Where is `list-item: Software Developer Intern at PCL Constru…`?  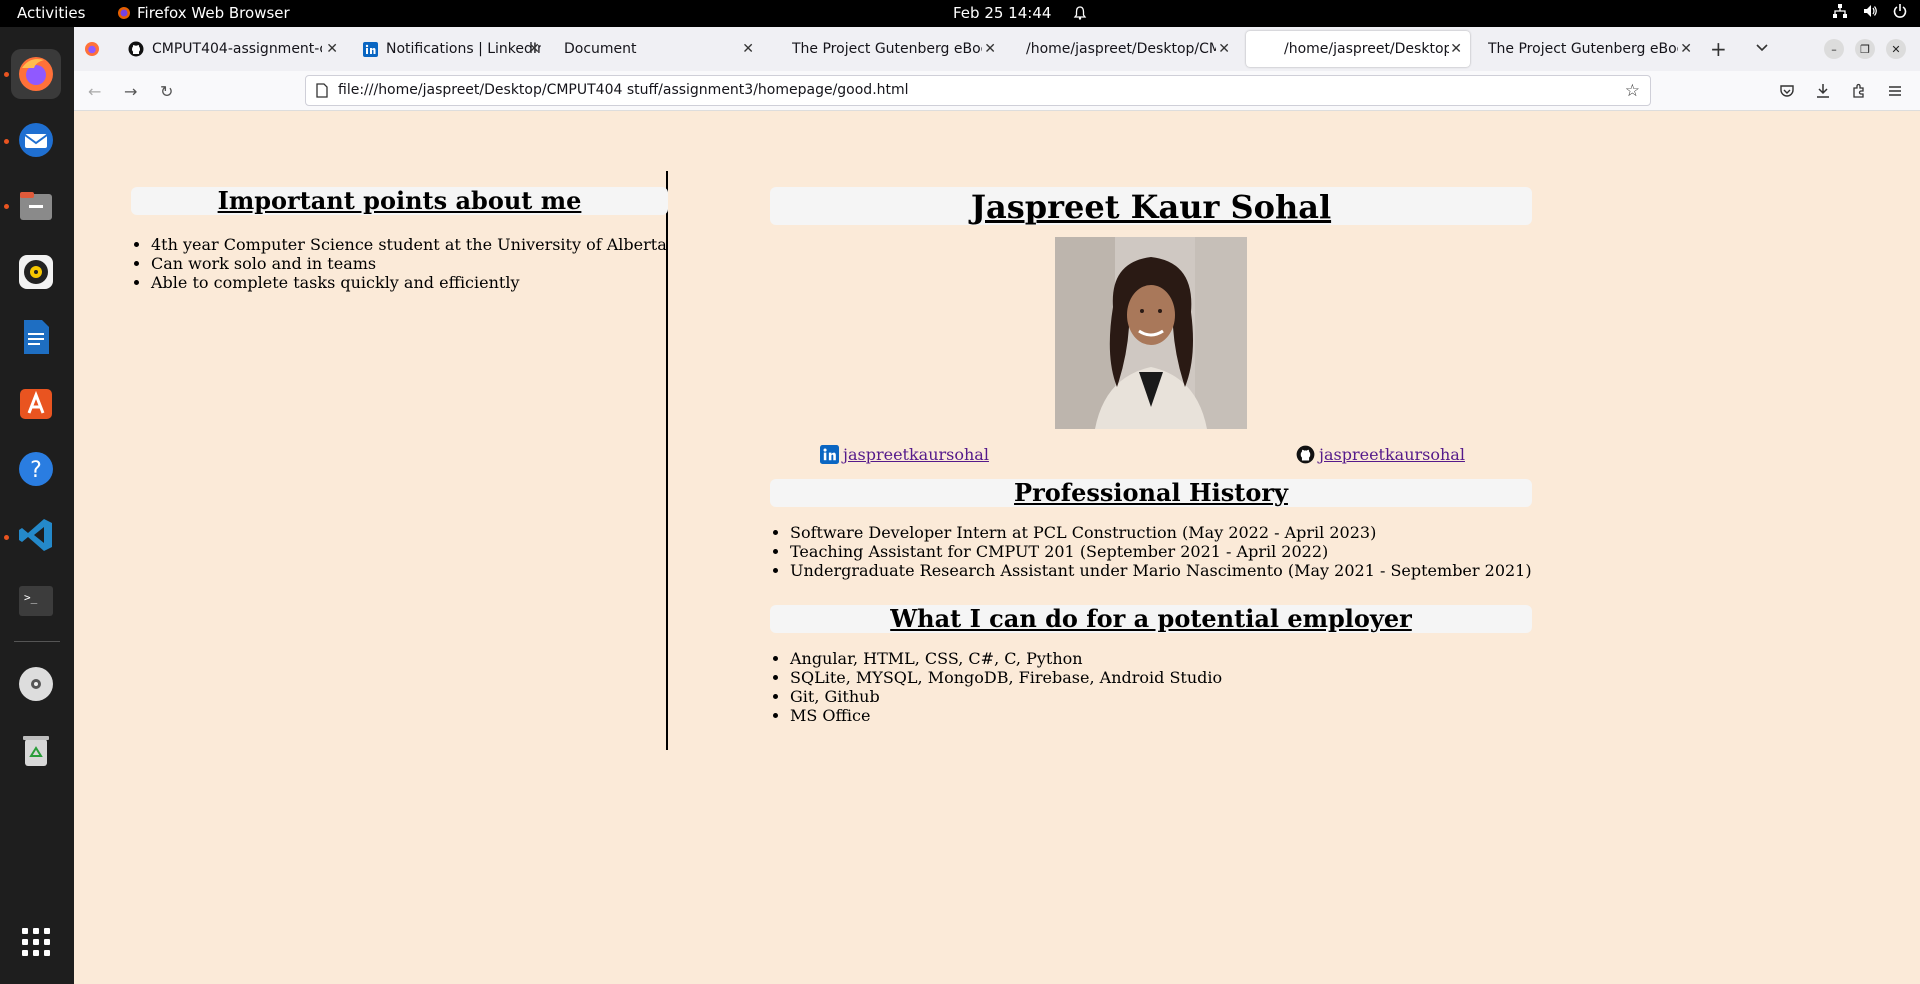 list-item: Software Developer Intern at PCL Constru… is located at coordinates (1161, 532).